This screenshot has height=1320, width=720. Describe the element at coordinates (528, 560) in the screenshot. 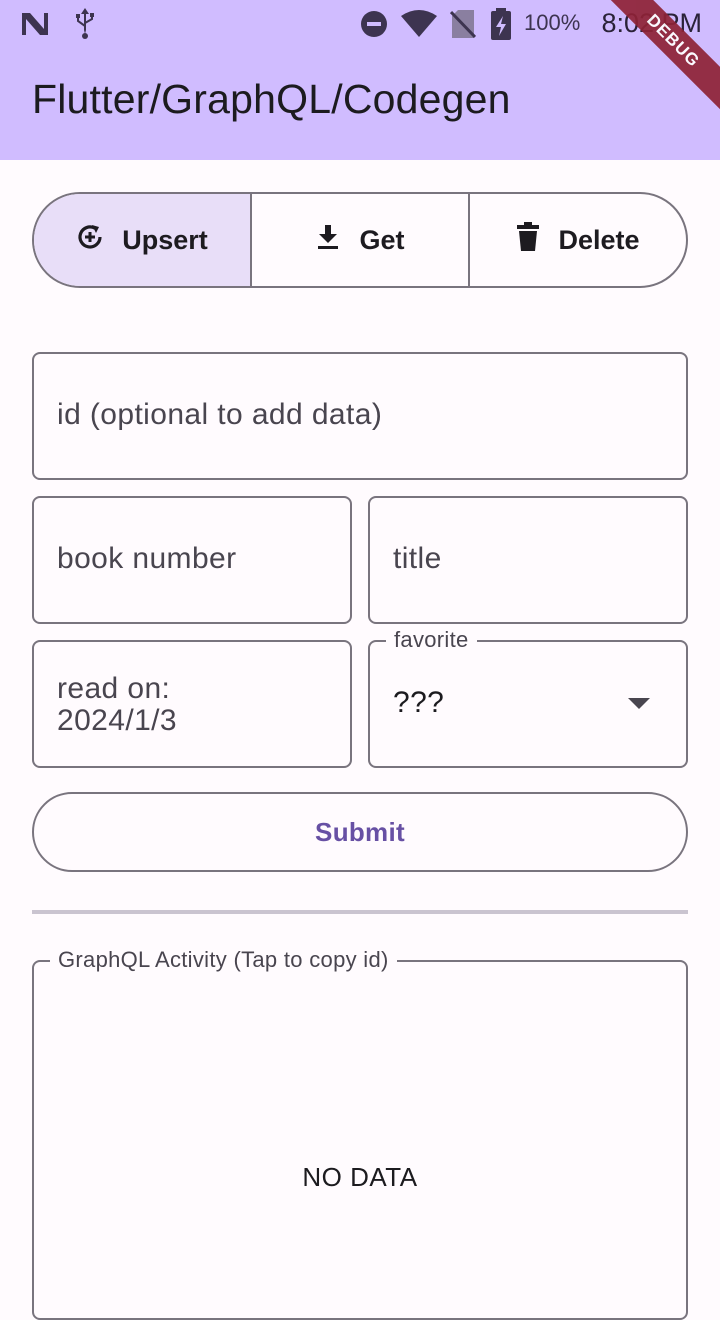

I see `title-field: title` at that location.